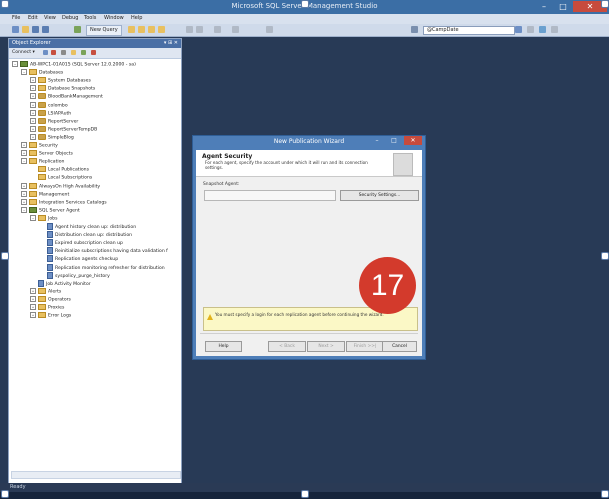 This screenshot has width=609, height=499. What do you see at coordinates (50, 112) in the screenshot?
I see `tree-item: + LSIAPAuth` at bounding box center [50, 112].